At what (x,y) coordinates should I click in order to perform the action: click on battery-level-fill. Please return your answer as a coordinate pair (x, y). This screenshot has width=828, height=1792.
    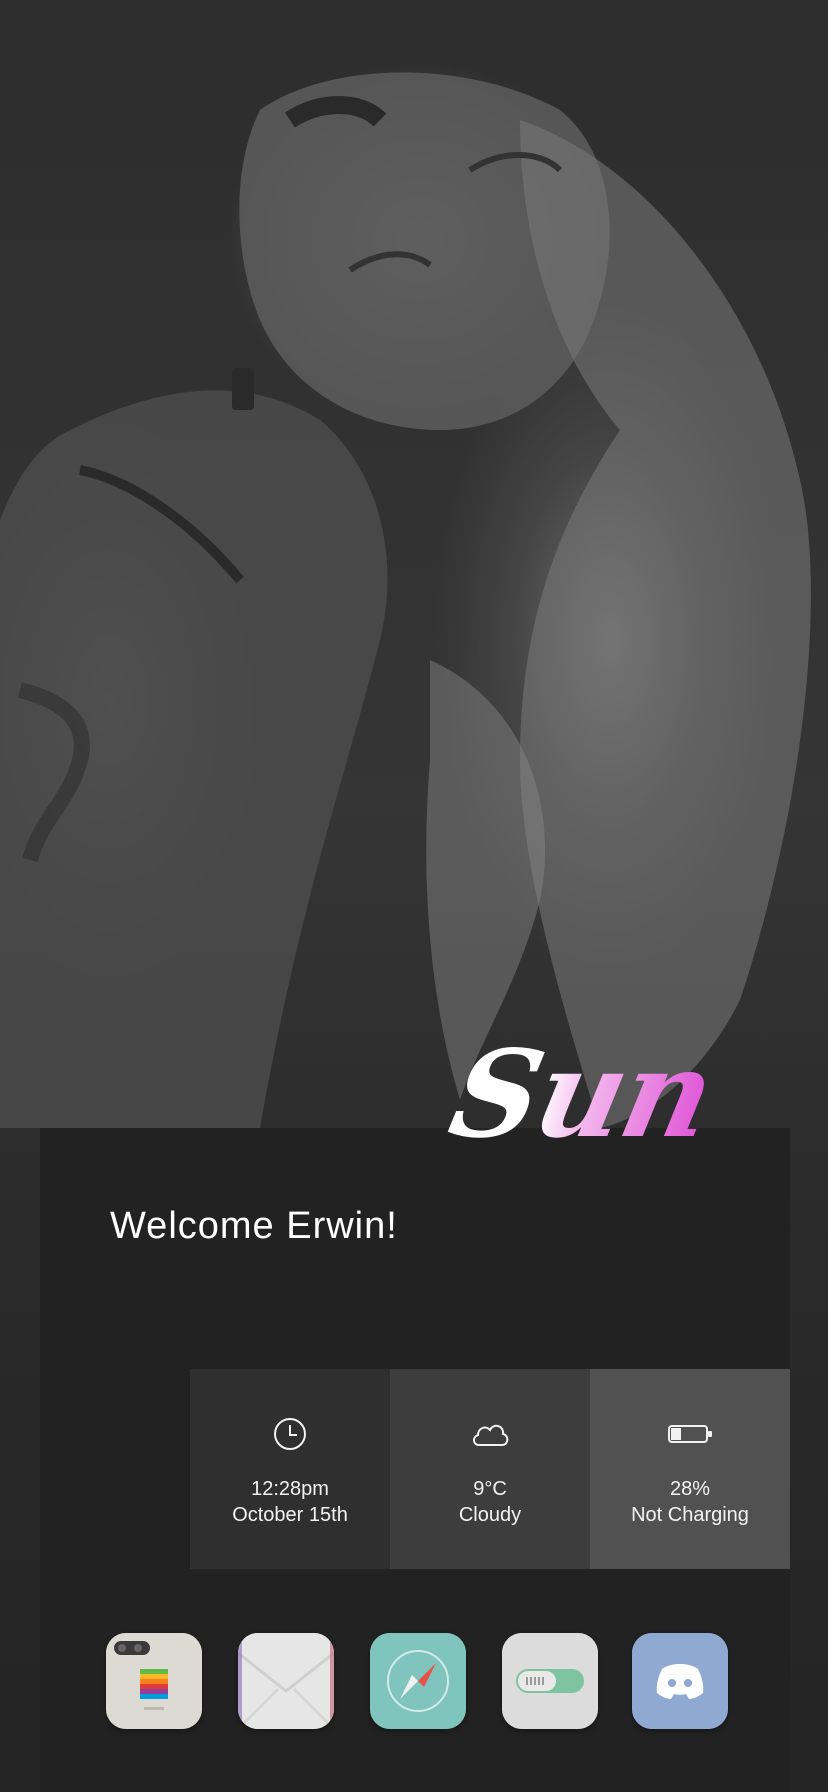
    Looking at the image, I should click on (676, 1434).